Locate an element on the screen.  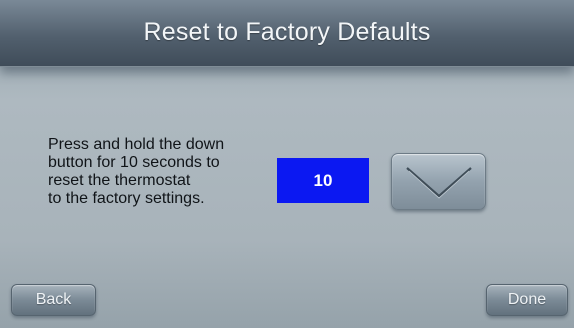
countdown-display: 10 is located at coordinates (323, 180).